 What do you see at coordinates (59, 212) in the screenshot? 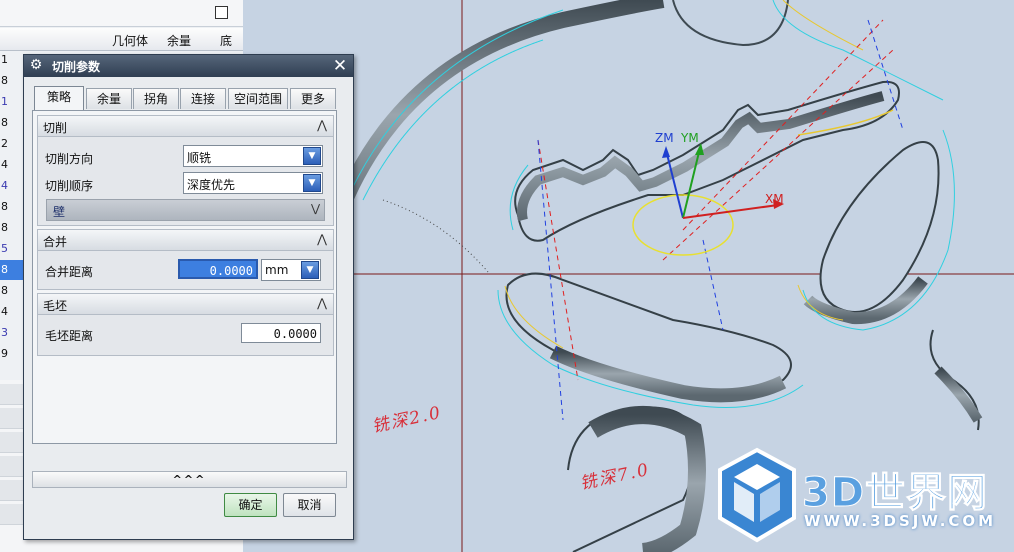
I see `wall-label: 壁` at bounding box center [59, 212].